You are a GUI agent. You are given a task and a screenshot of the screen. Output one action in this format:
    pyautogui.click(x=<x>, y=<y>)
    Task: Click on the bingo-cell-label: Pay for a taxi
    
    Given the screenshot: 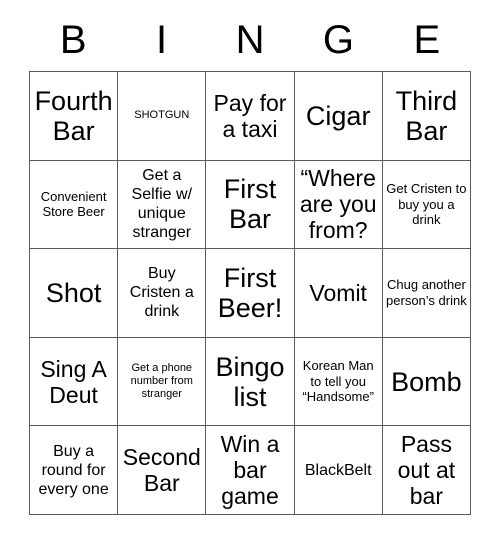 What is the action you would take?
    pyautogui.click(x=250, y=115)
    